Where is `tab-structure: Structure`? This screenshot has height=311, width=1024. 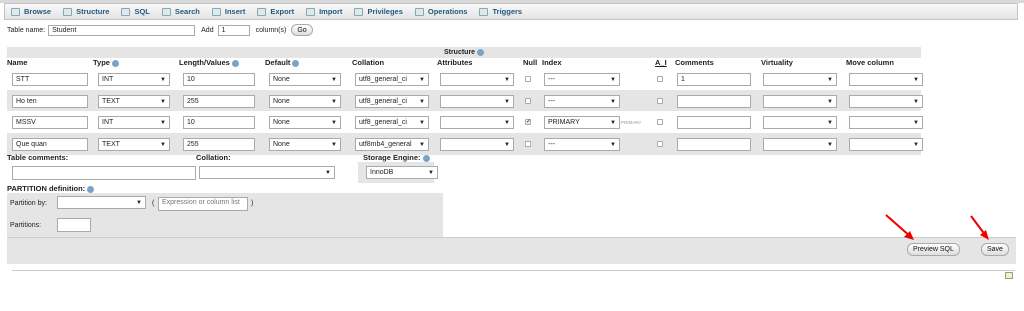
tab-structure: Structure is located at coordinates (86, 11).